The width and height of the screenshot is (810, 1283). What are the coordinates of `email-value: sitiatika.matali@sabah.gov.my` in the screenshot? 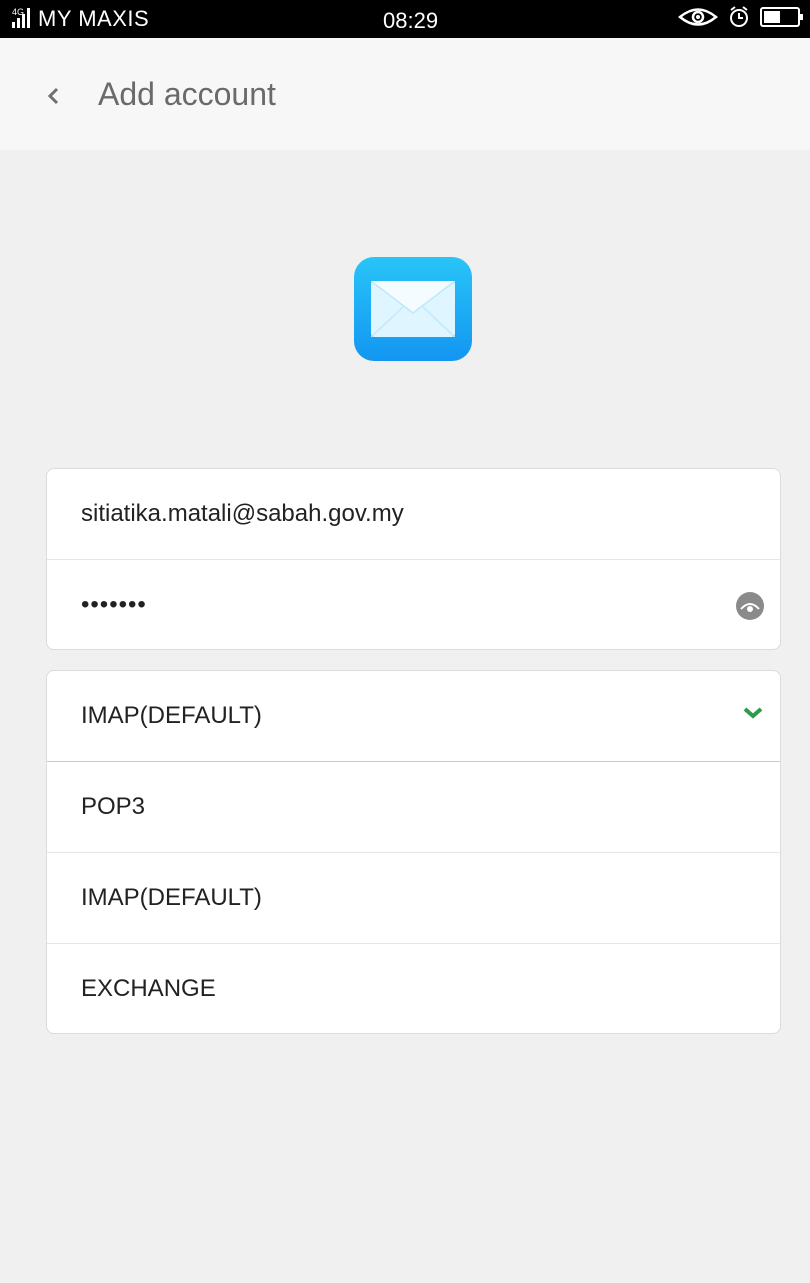 It's located at (242, 513).